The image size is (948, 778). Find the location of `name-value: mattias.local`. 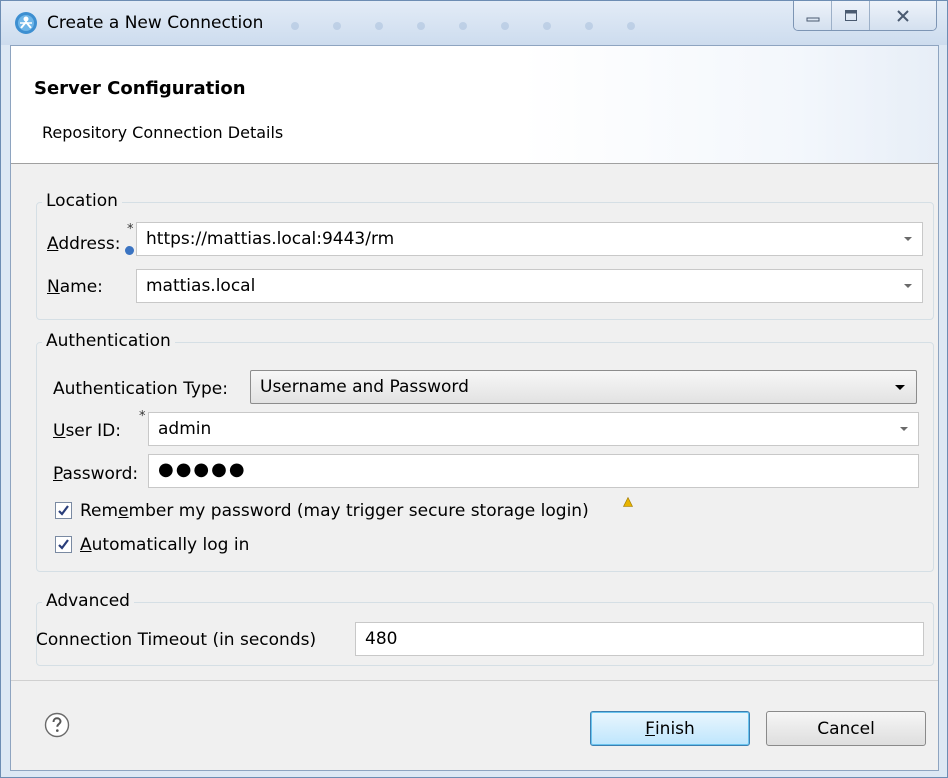

name-value: mattias.local is located at coordinates (201, 286).